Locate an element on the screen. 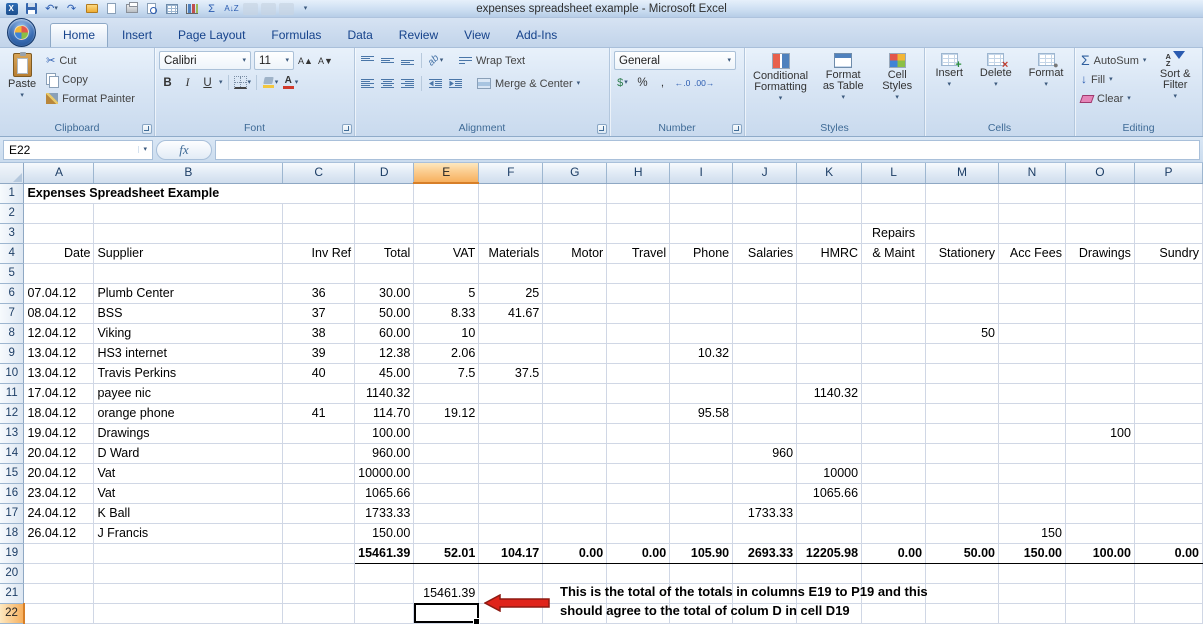  cell-L7 is located at coordinates (894, 313).